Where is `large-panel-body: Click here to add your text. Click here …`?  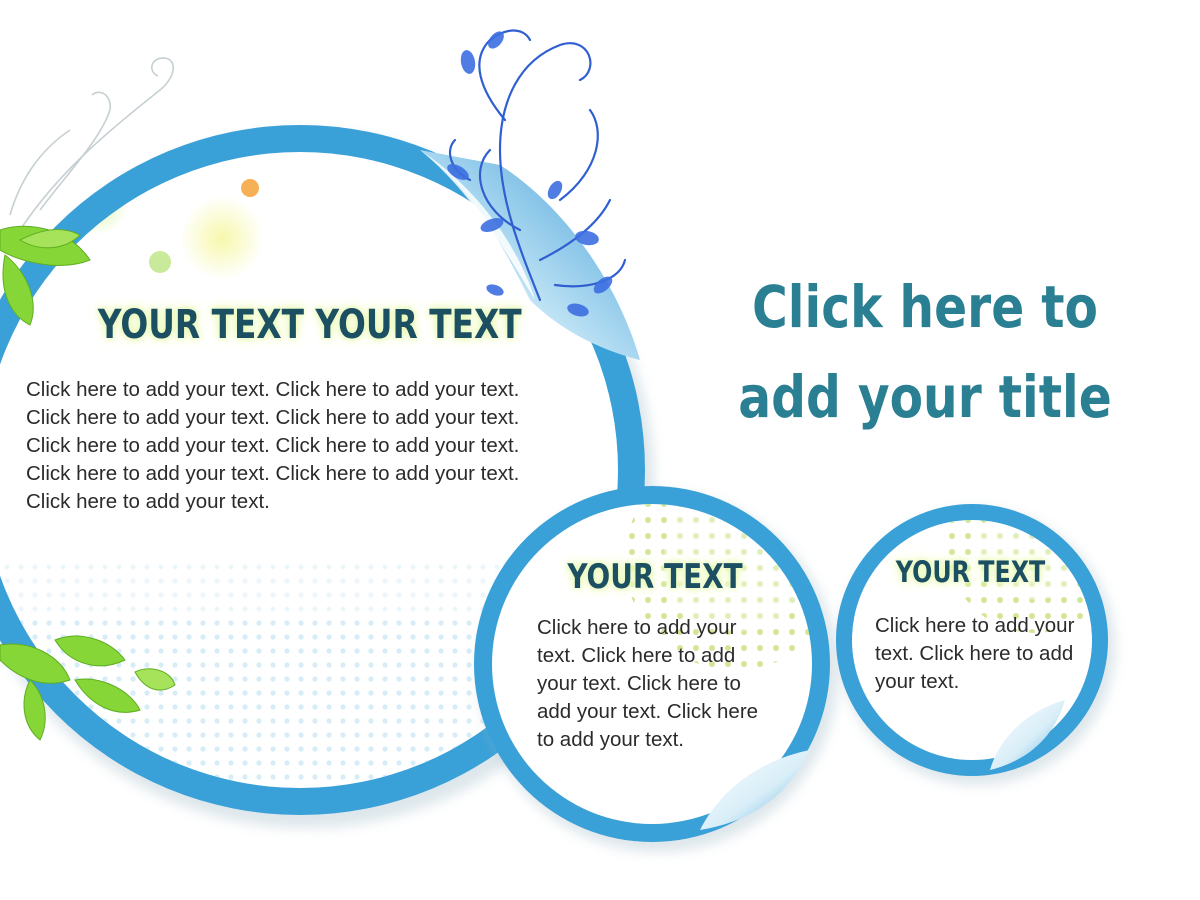
large-panel-body: Click here to add your text. Click here … is located at coordinates (296, 446).